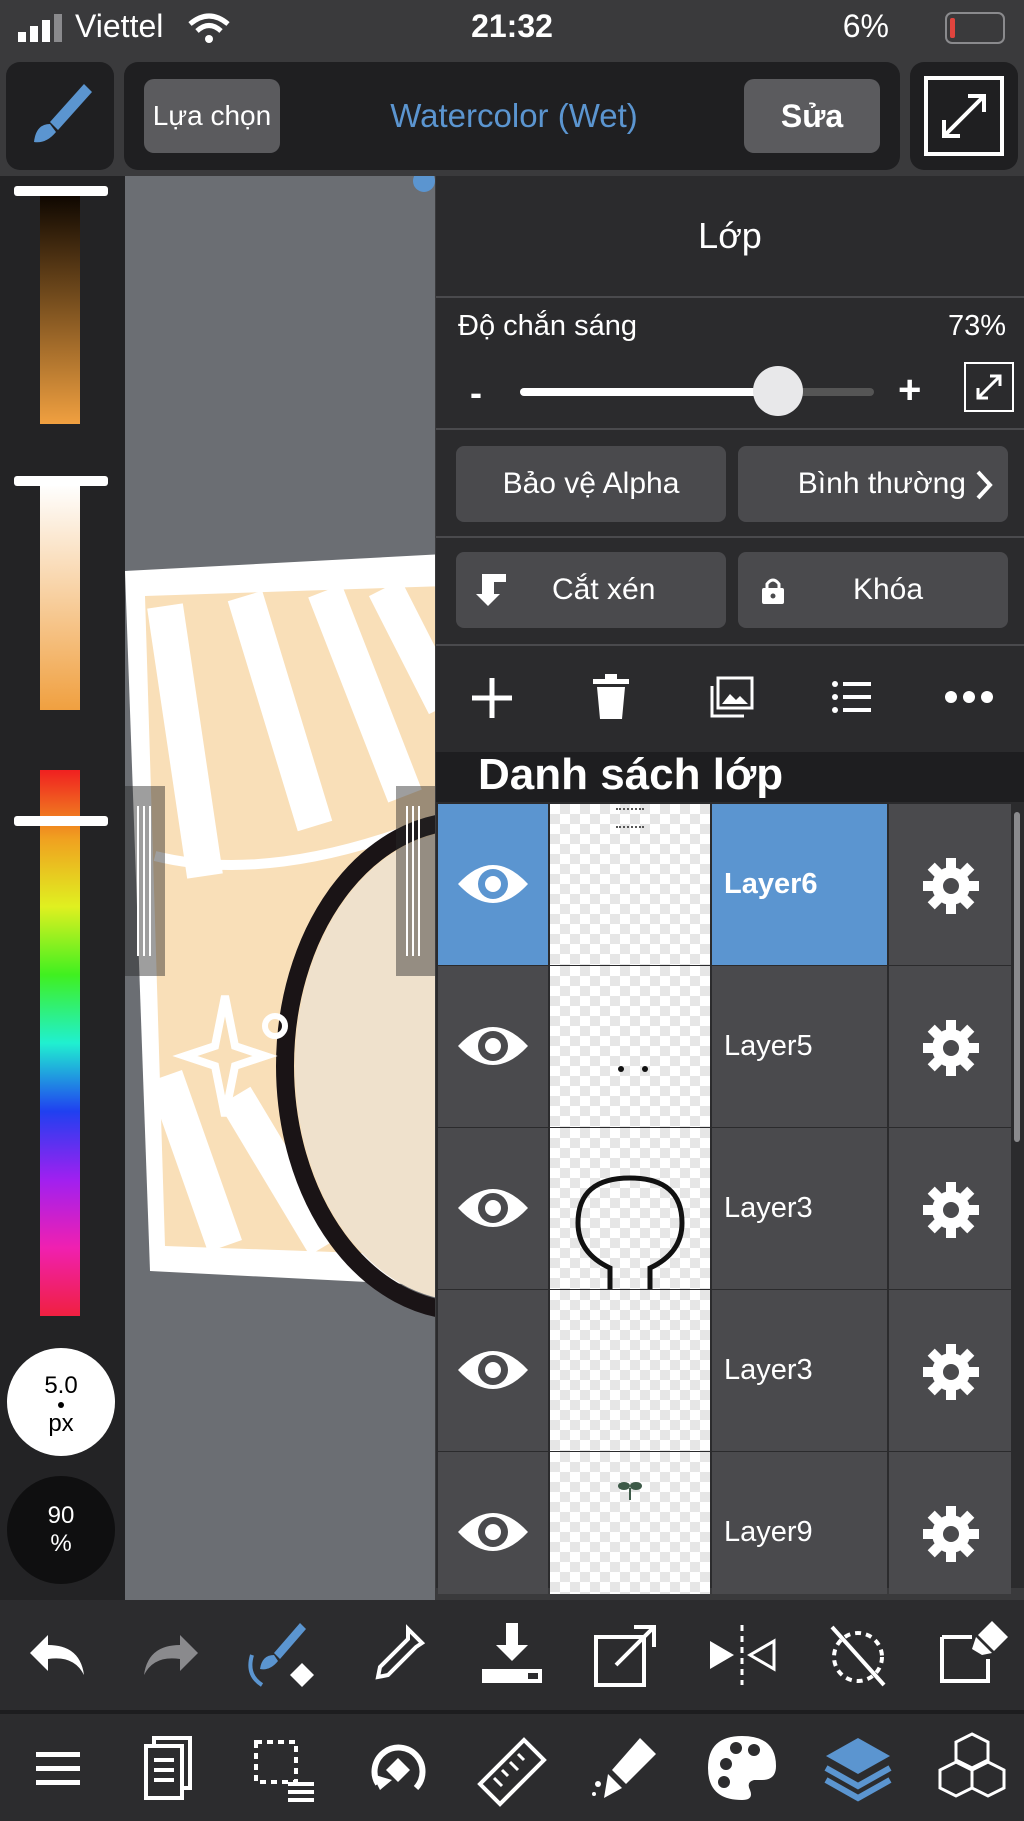 The width and height of the screenshot is (1024, 1821). What do you see at coordinates (476, 393) in the screenshot?
I see `opacity-minus-button: -` at bounding box center [476, 393].